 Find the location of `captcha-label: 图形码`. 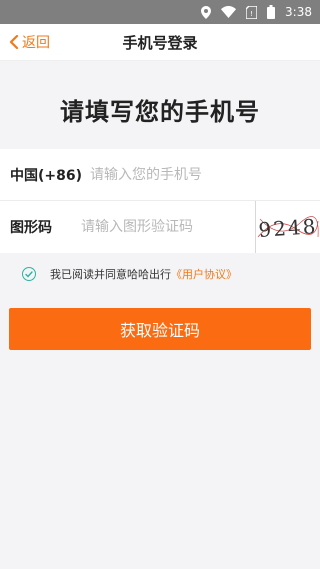

captcha-label: 图形码 is located at coordinates (31, 228).